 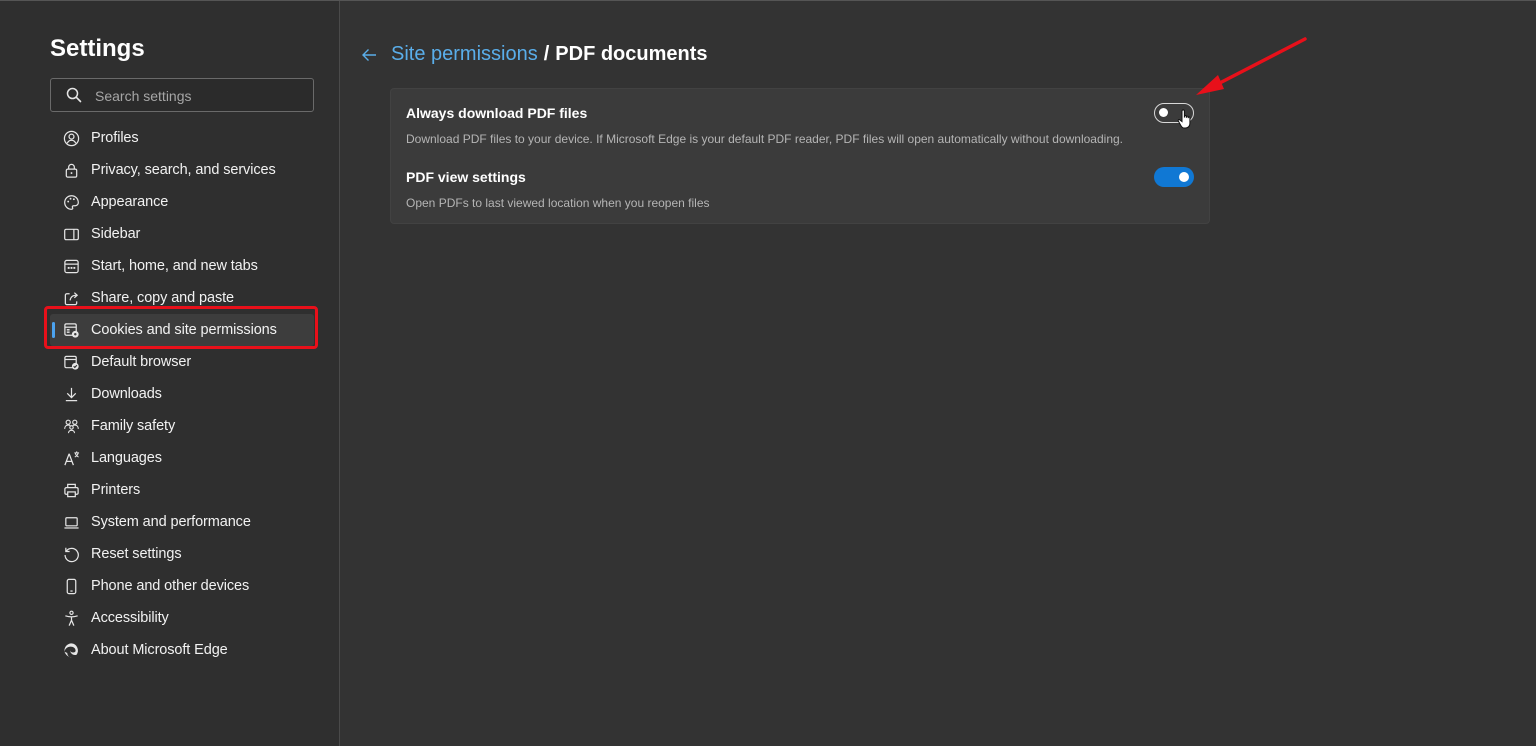 What do you see at coordinates (126, 394) in the screenshot?
I see `sidebar-item-label: Downloads` at bounding box center [126, 394].